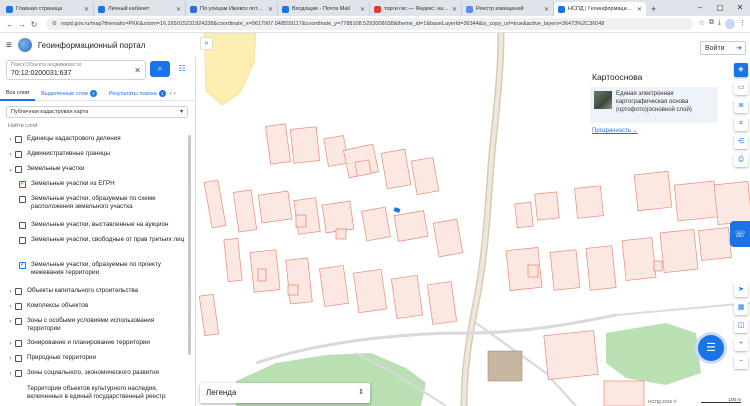  Describe the element at coordinates (741, 88) in the screenshot. I see `basemap-tool-button: ▭` at that location.